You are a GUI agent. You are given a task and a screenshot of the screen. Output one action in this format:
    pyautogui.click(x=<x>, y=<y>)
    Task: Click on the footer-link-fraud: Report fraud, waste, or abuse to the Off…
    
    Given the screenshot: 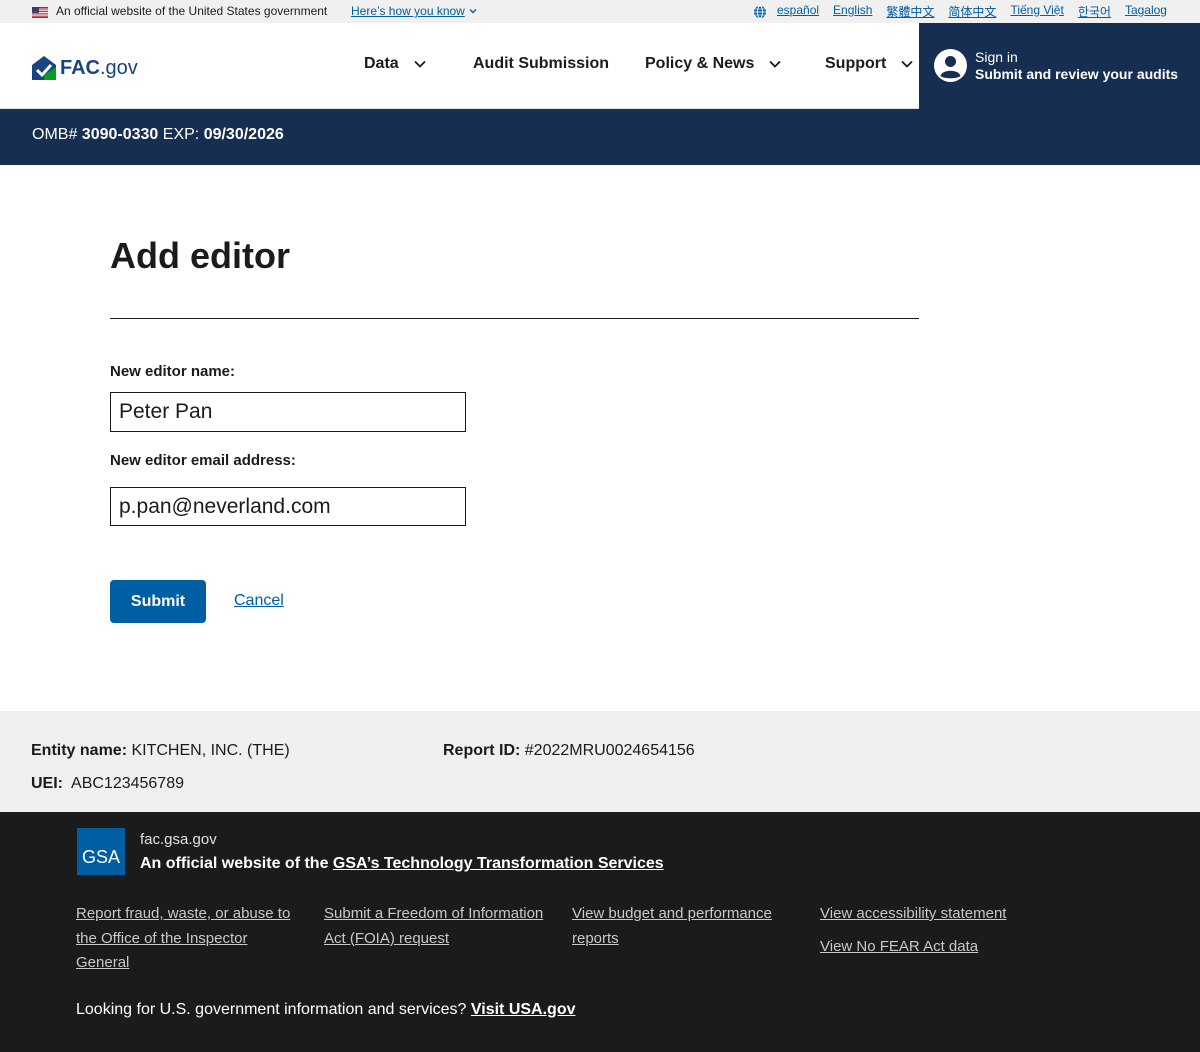 What is the action you would take?
    pyautogui.click(x=183, y=939)
    